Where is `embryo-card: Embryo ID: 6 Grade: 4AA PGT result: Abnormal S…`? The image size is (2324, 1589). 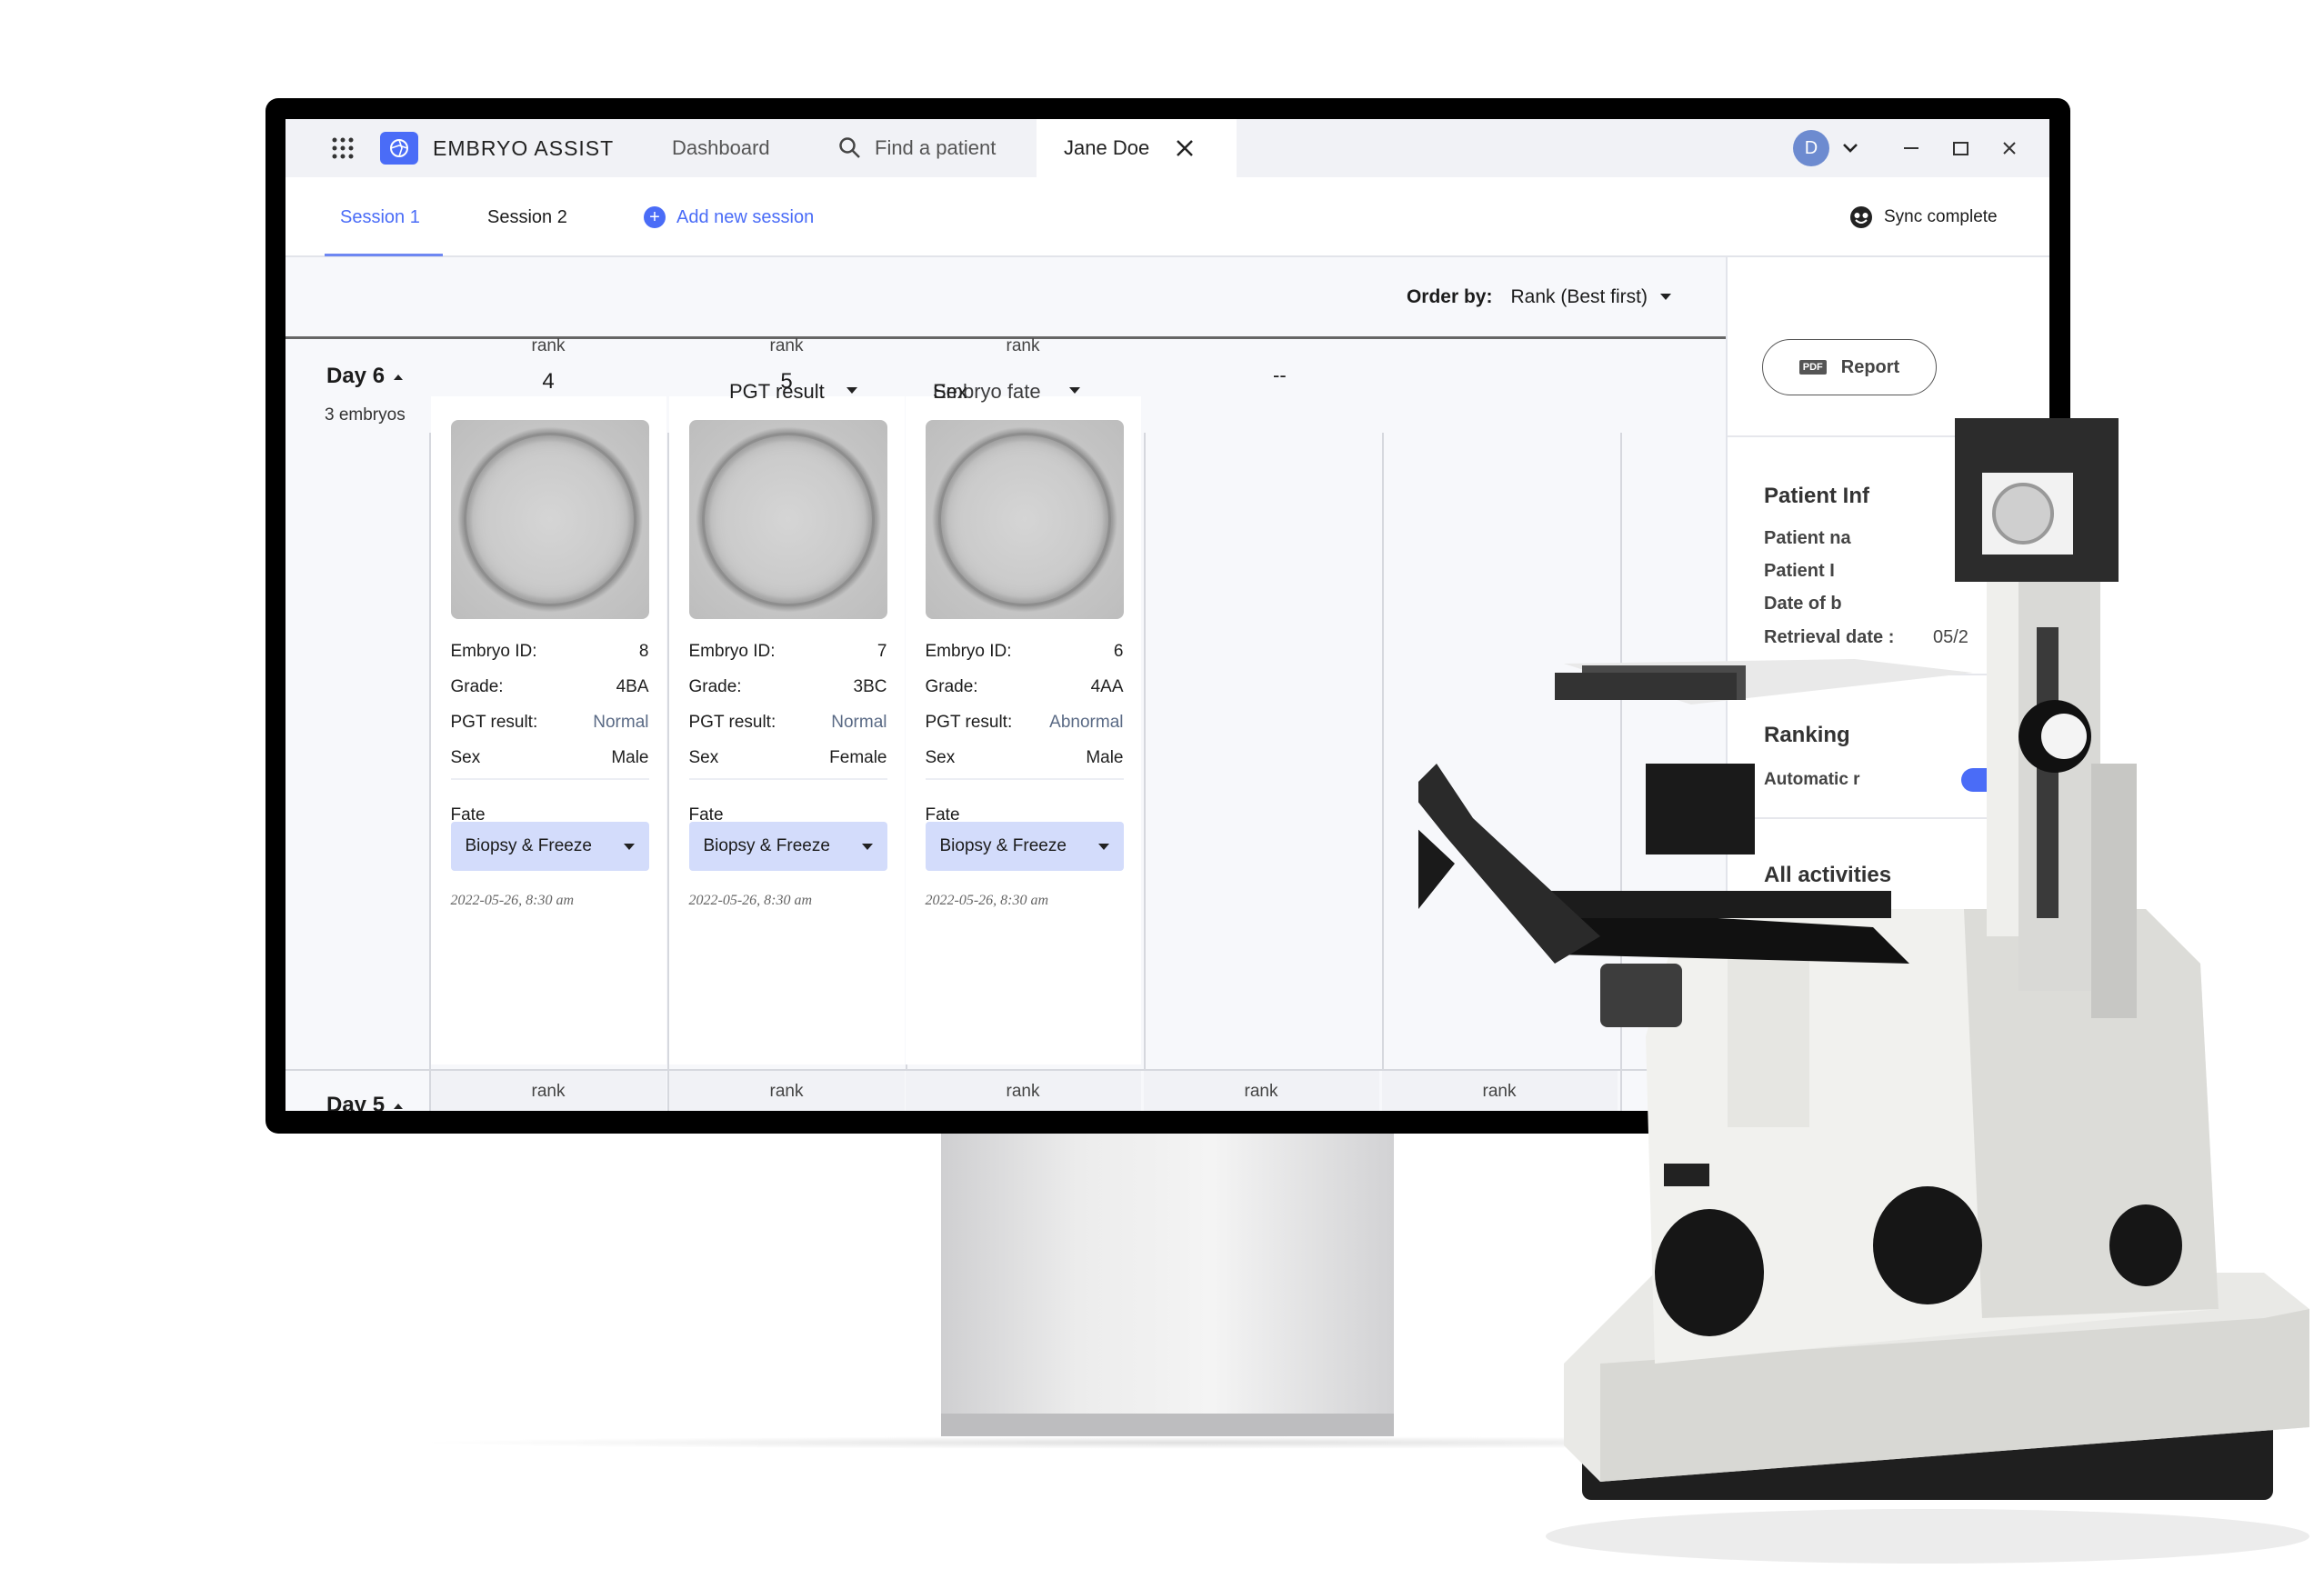 embryo-card: Embryo ID: 6 Grade: 4AA PGT result: Abnormal S… is located at coordinates (1023, 730).